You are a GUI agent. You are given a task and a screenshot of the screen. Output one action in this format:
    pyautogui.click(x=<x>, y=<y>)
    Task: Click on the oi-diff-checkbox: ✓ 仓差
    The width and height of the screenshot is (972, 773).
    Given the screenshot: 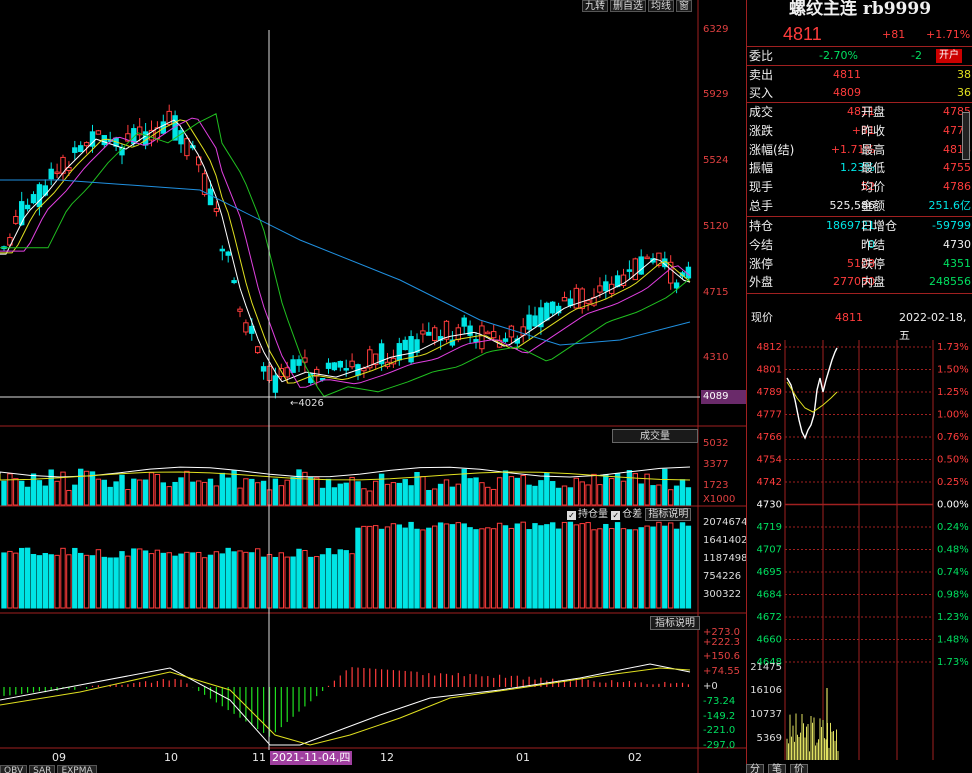 What is the action you would take?
    pyautogui.click(x=626, y=514)
    